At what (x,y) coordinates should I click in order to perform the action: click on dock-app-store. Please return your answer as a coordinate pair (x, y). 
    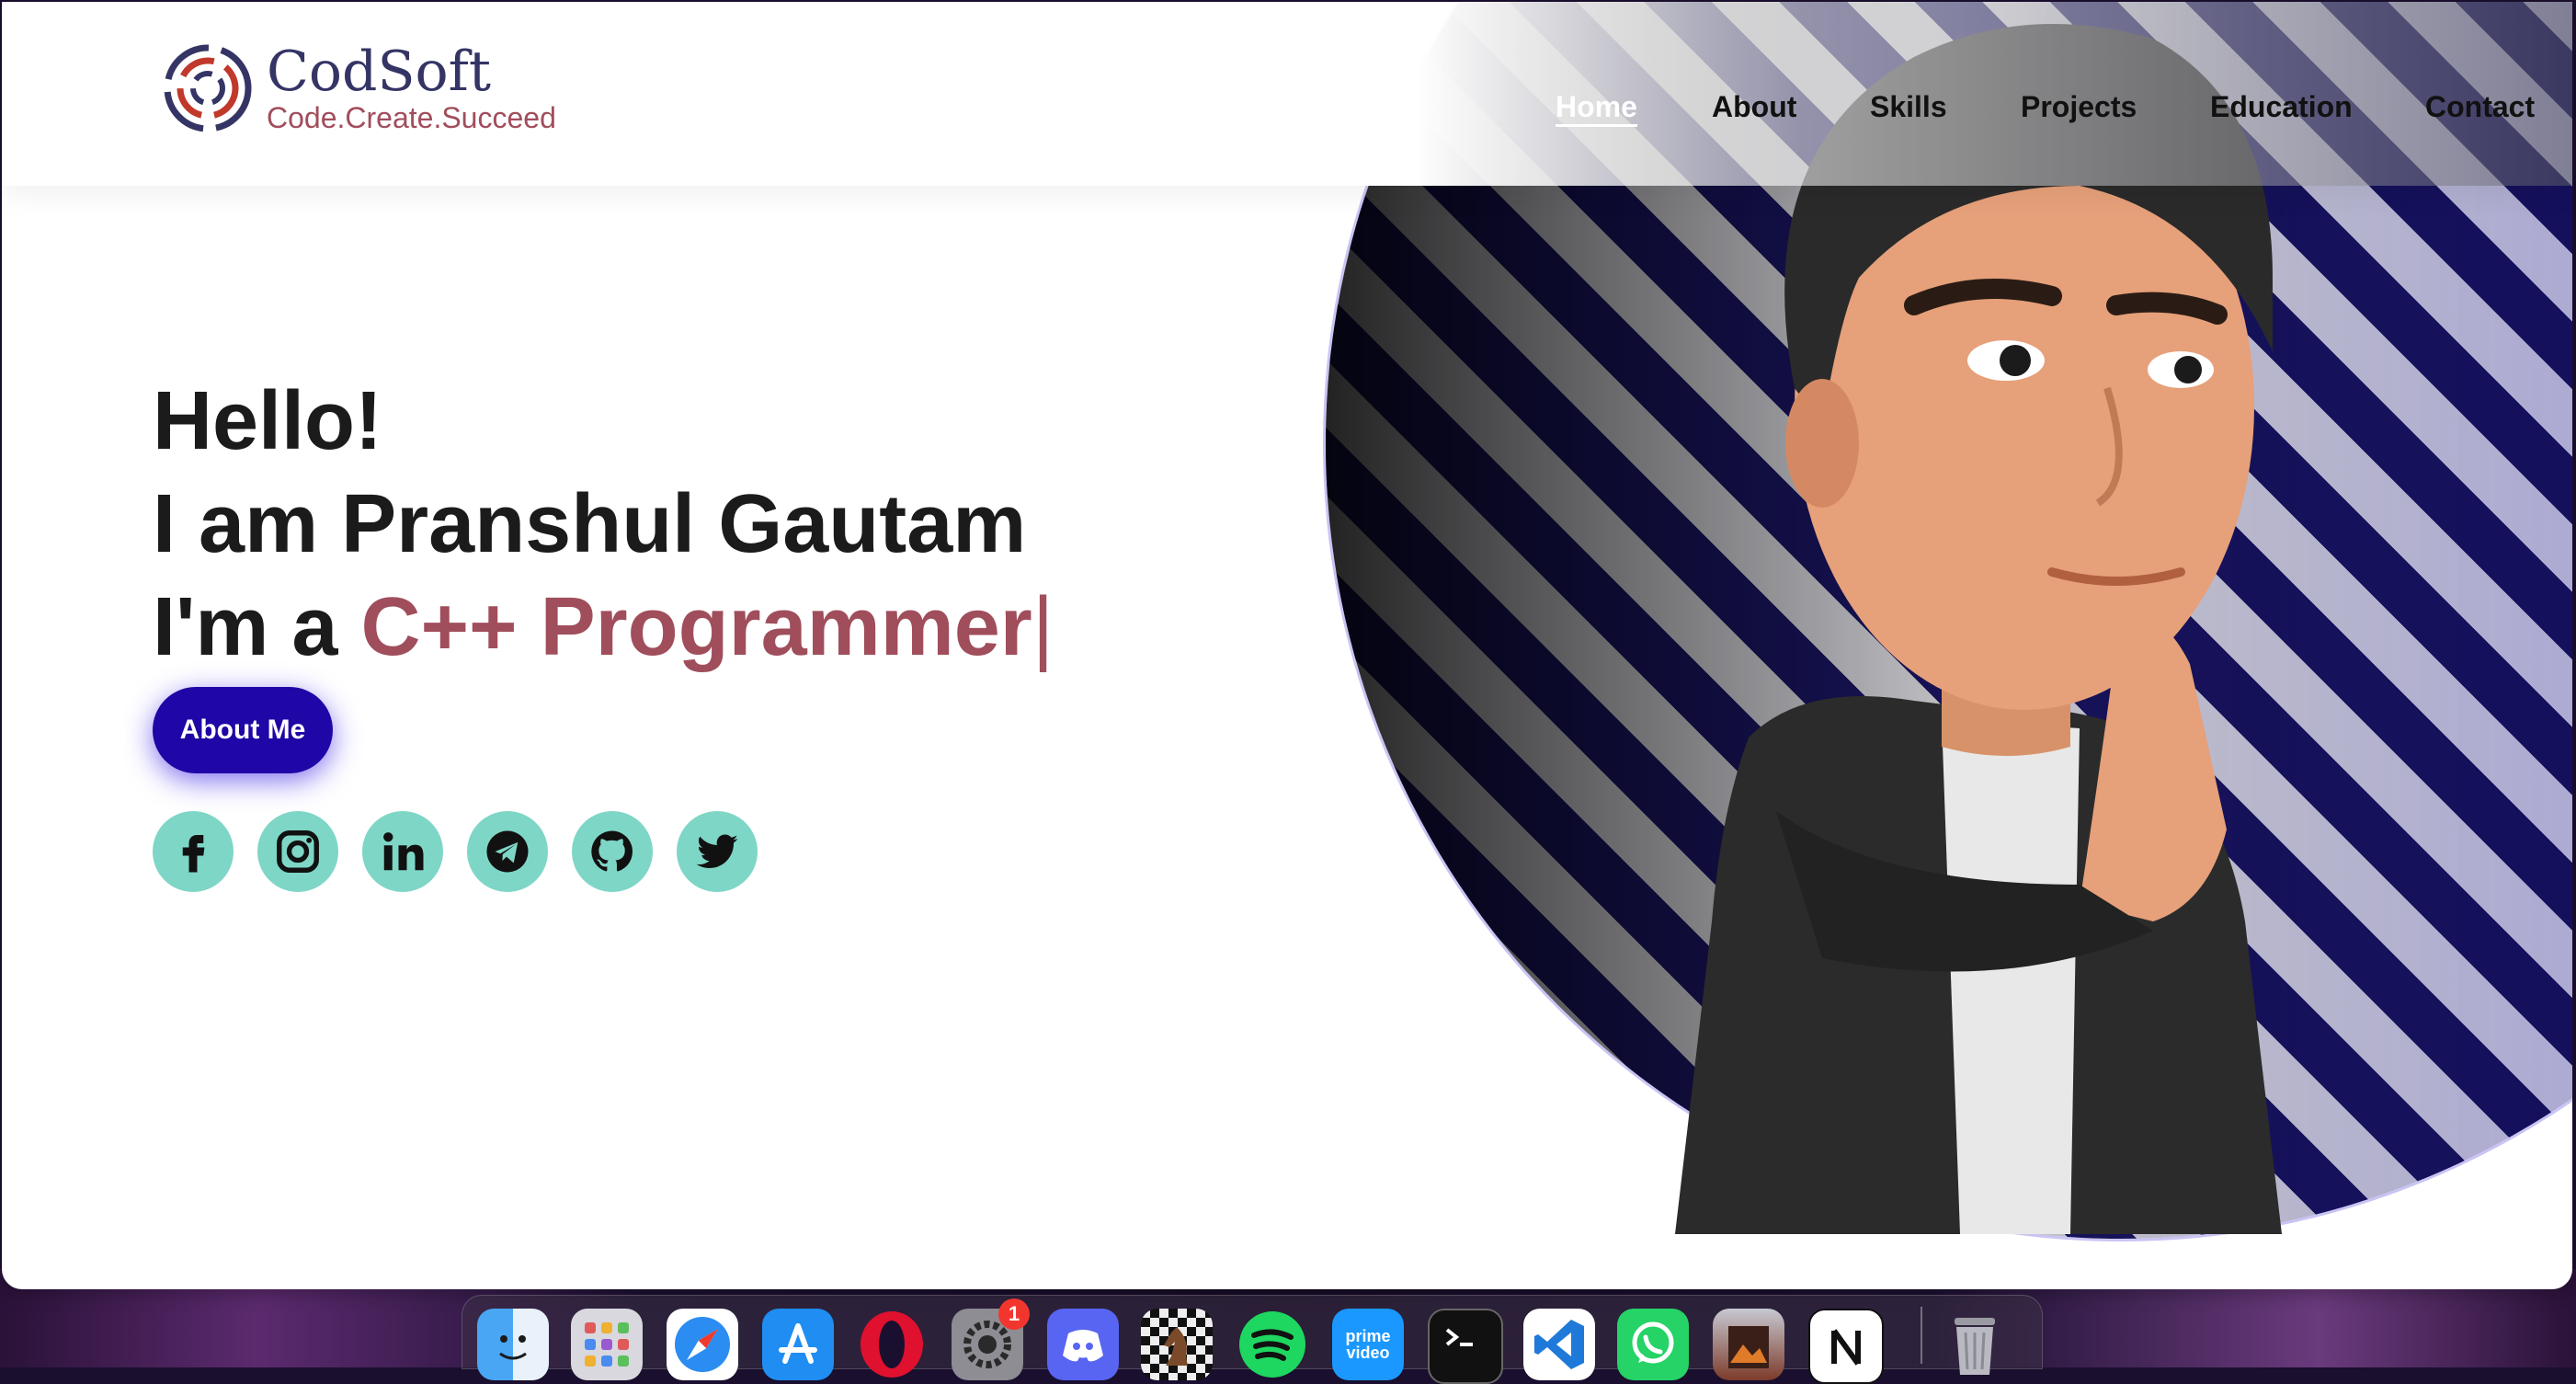
    Looking at the image, I should click on (798, 1344).